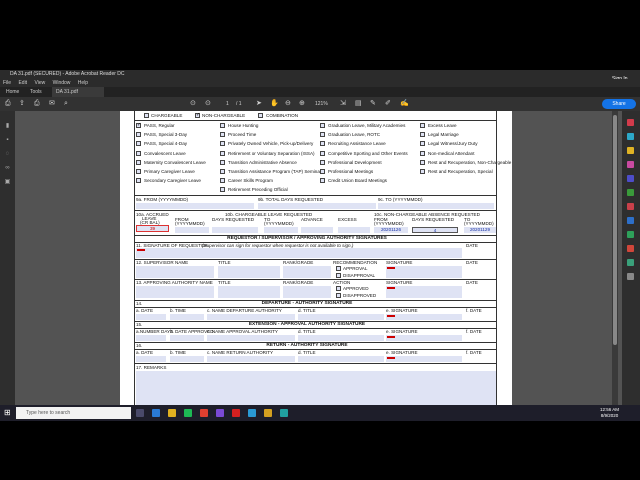 This screenshot has width=640, height=480. Describe the element at coordinates (259, 104) in the screenshot. I see `select-tool-icon: ➤` at that location.